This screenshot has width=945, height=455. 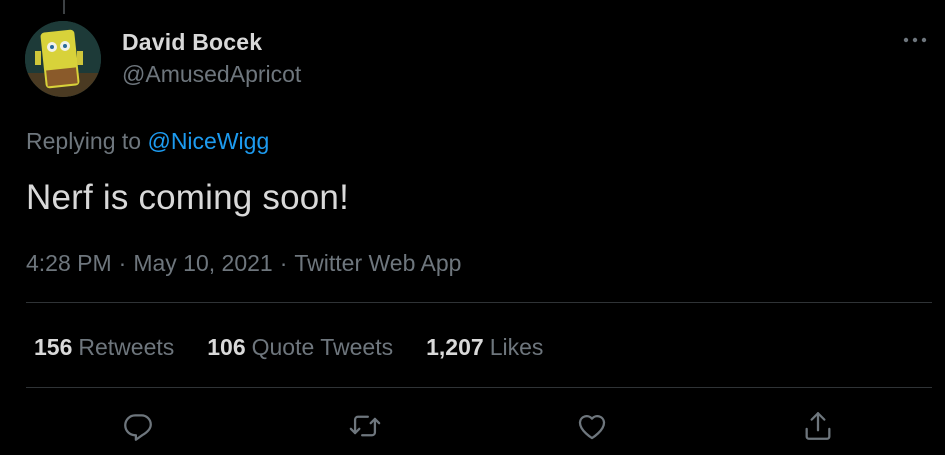 I want to click on quote-tweets-count: 106, so click(x=226, y=347).